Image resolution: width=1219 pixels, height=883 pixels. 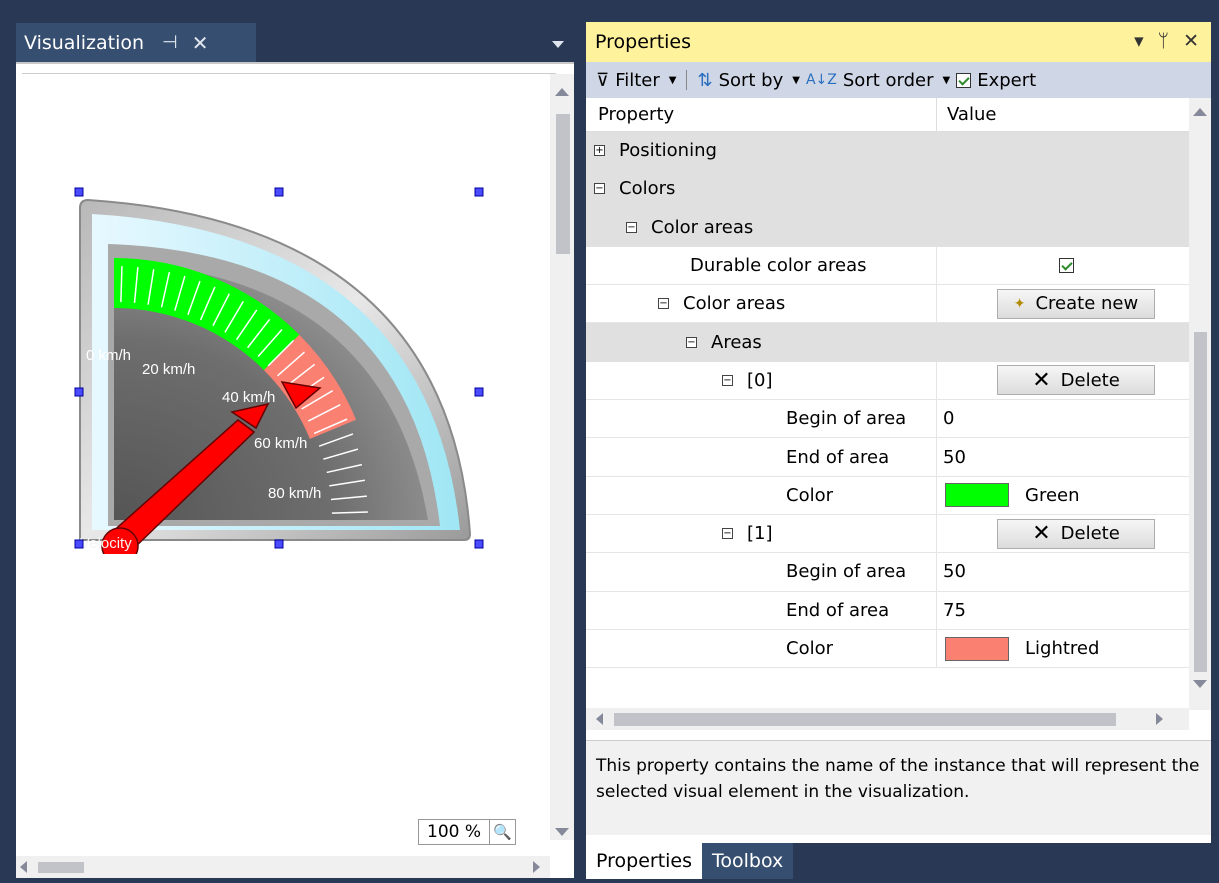 I want to click on grid-row-areas: − Areas, so click(x=887, y=342).